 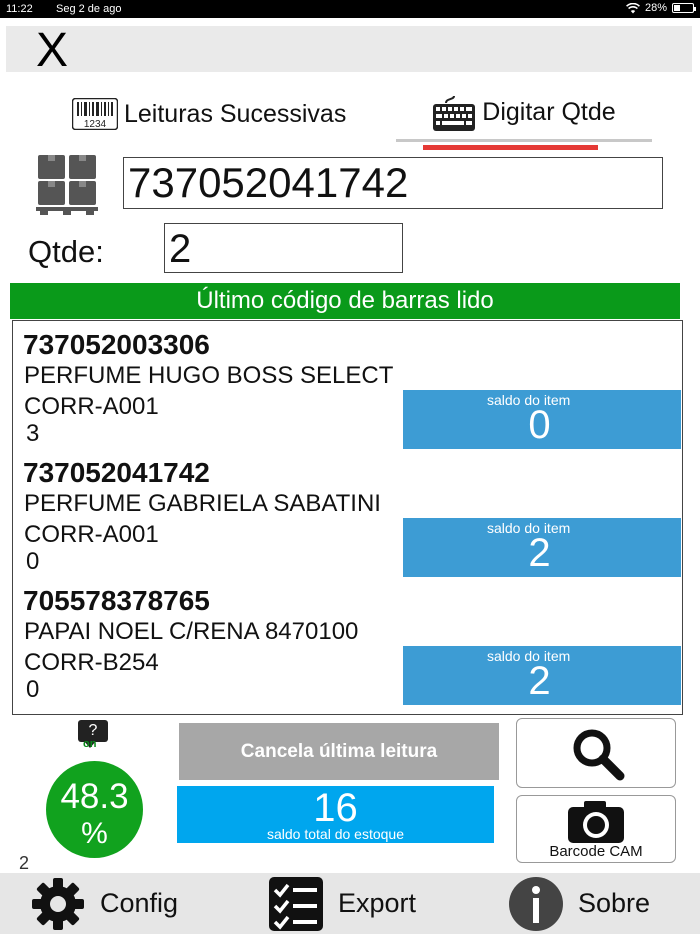 I want to click on item-code: 705578378765, so click(x=116, y=600).